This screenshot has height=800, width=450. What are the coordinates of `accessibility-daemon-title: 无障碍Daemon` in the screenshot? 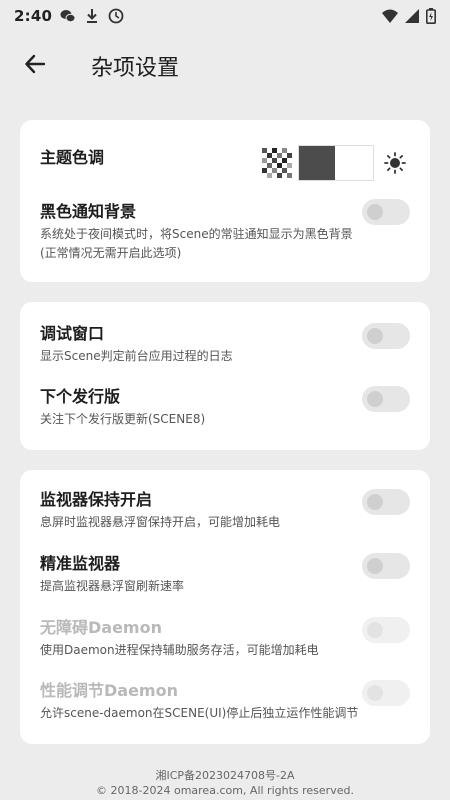 It's located at (101, 627).